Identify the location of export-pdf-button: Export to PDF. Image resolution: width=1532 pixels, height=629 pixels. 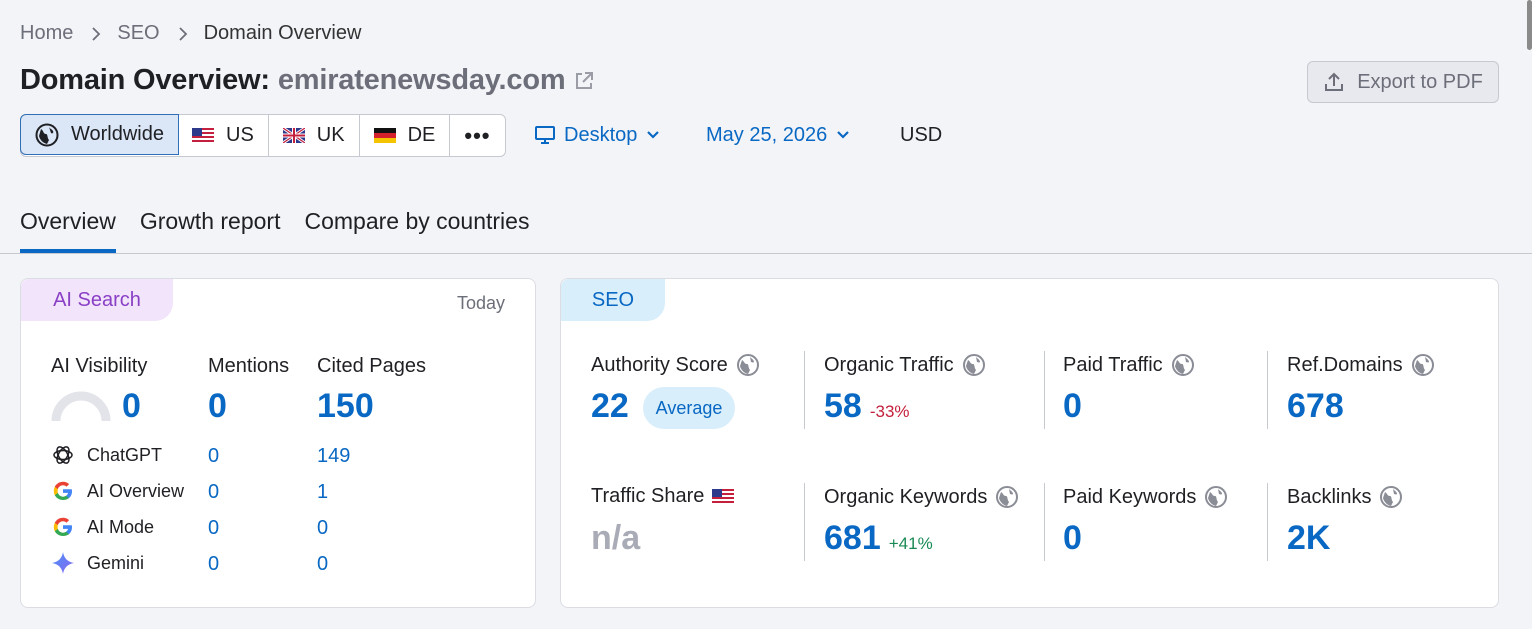
(1403, 82).